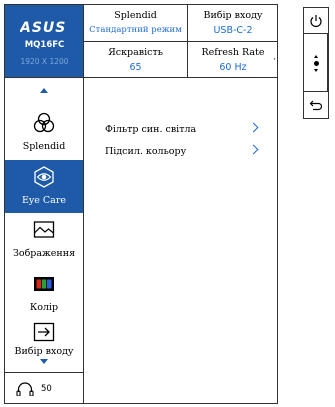 The image size is (335, 407). I want to click on brightness-status-label: Яскравість, so click(135, 52).